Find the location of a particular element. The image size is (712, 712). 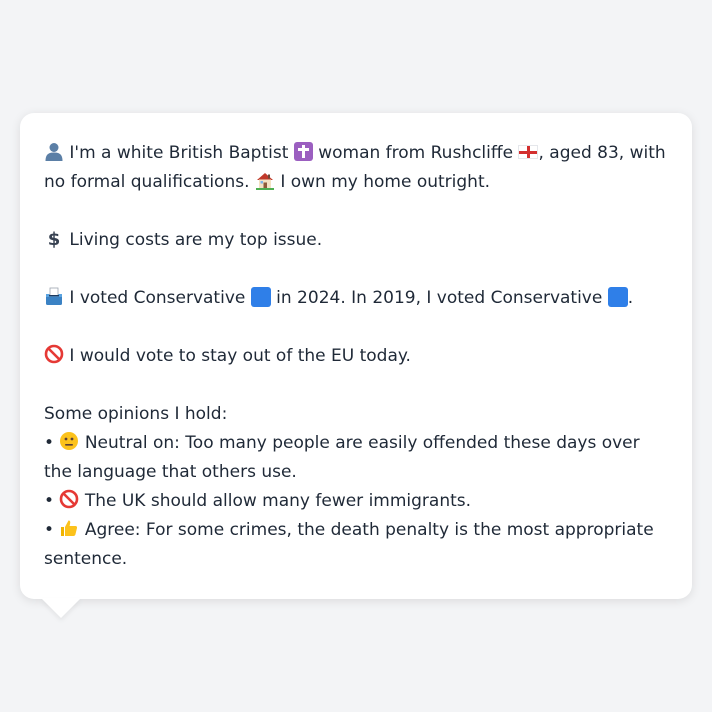

house-icon is located at coordinates (264, 181).